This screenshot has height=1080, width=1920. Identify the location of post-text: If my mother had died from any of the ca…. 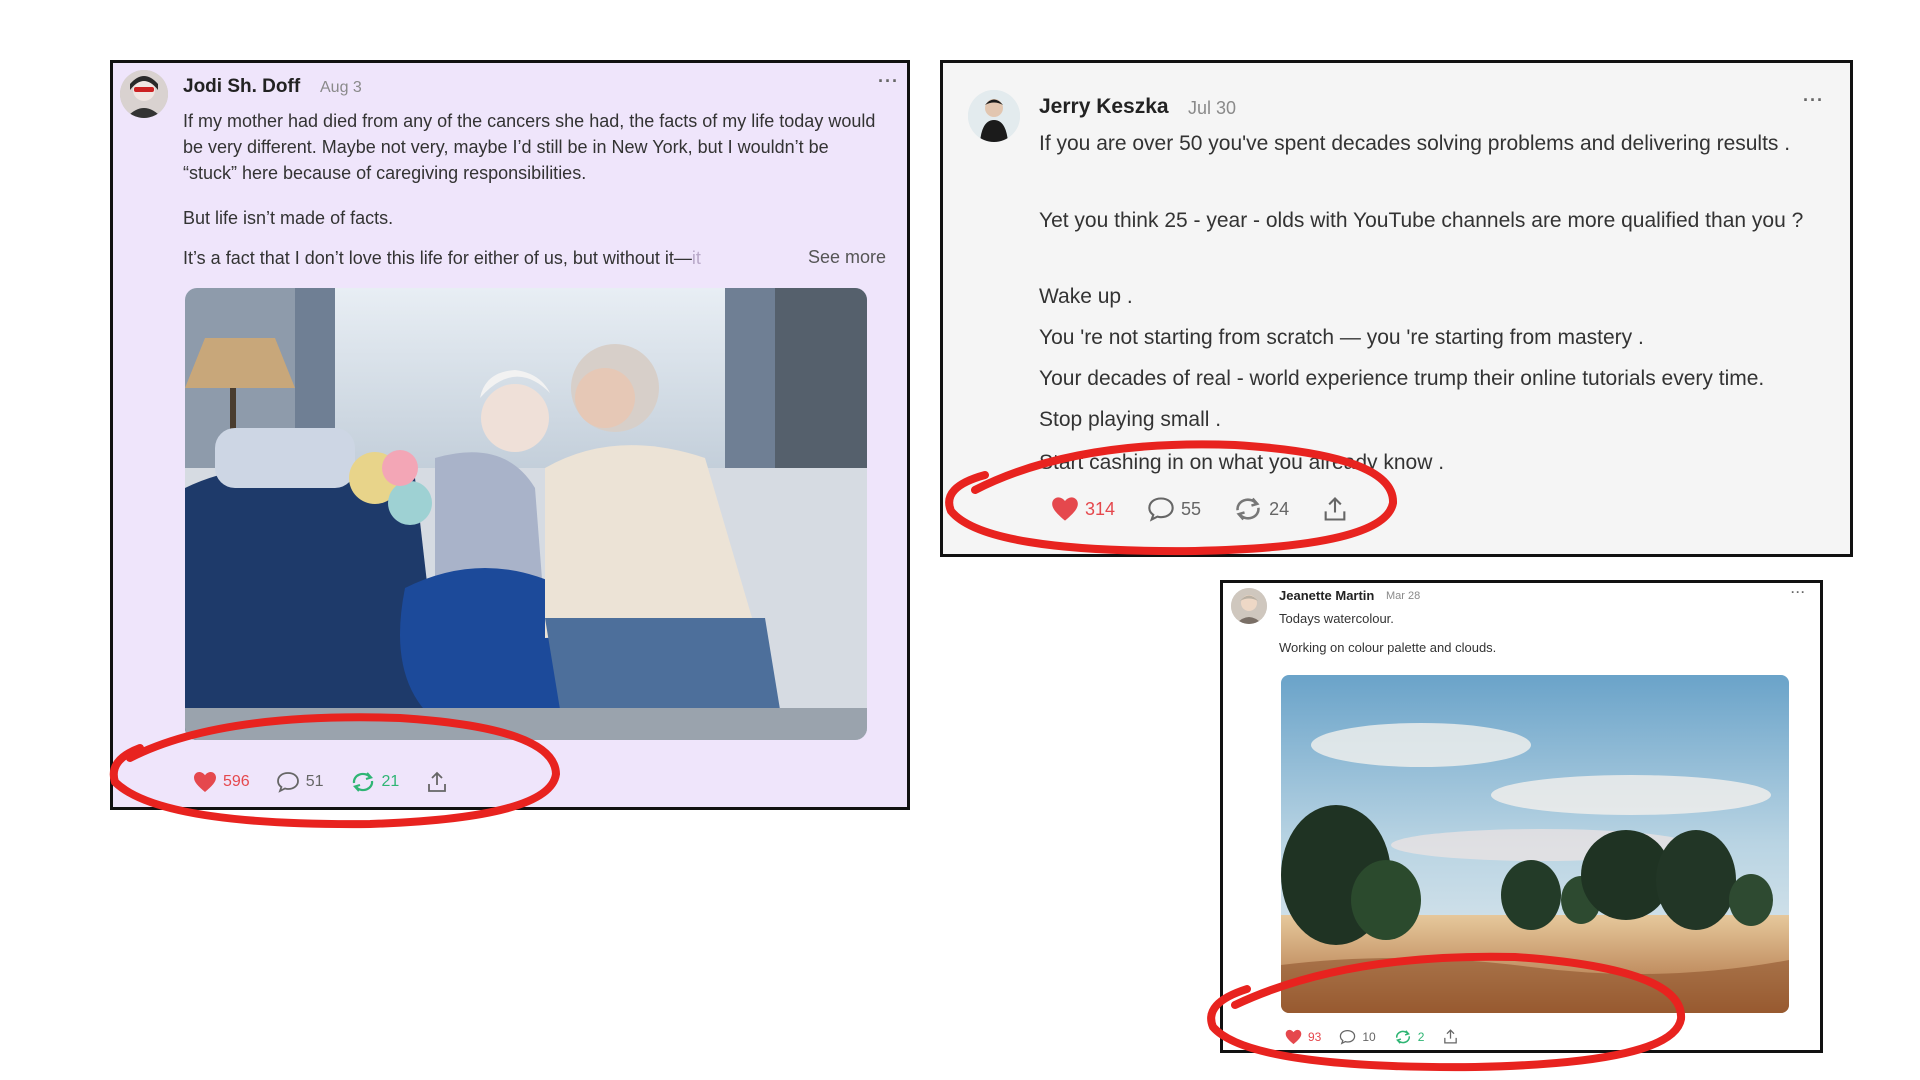
(529, 147).